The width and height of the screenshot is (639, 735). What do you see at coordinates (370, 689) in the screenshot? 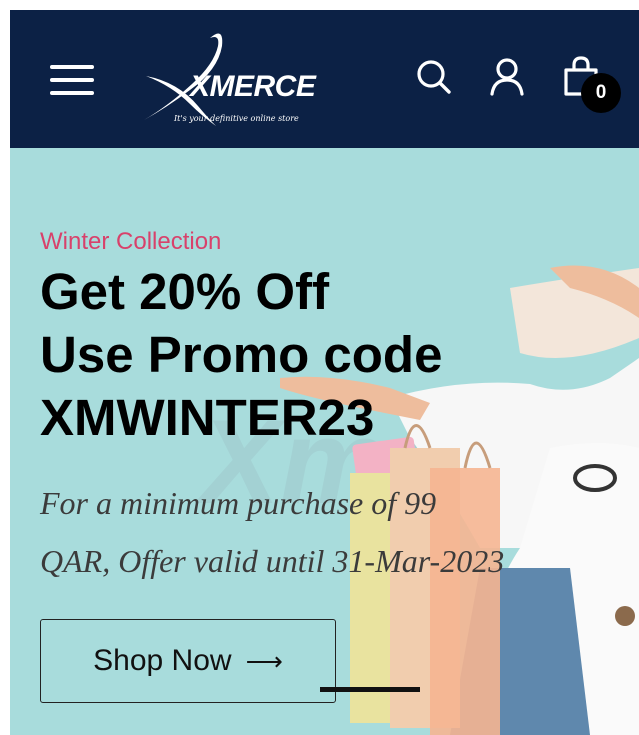
I see `carousel-indicator` at bounding box center [370, 689].